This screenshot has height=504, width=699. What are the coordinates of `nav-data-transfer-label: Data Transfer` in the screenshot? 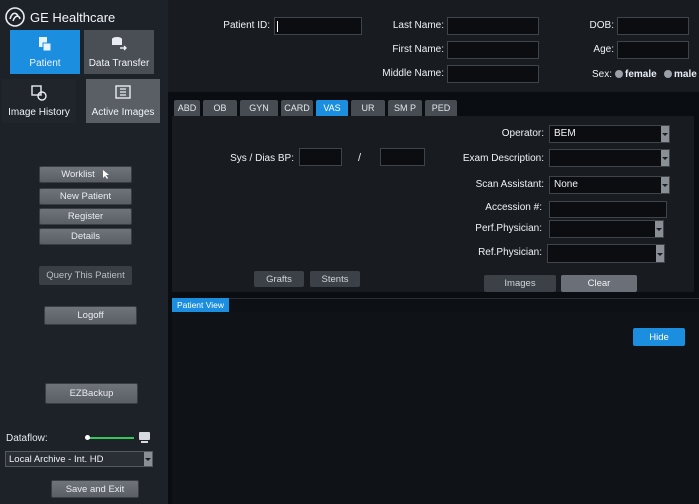 It's located at (119, 63).